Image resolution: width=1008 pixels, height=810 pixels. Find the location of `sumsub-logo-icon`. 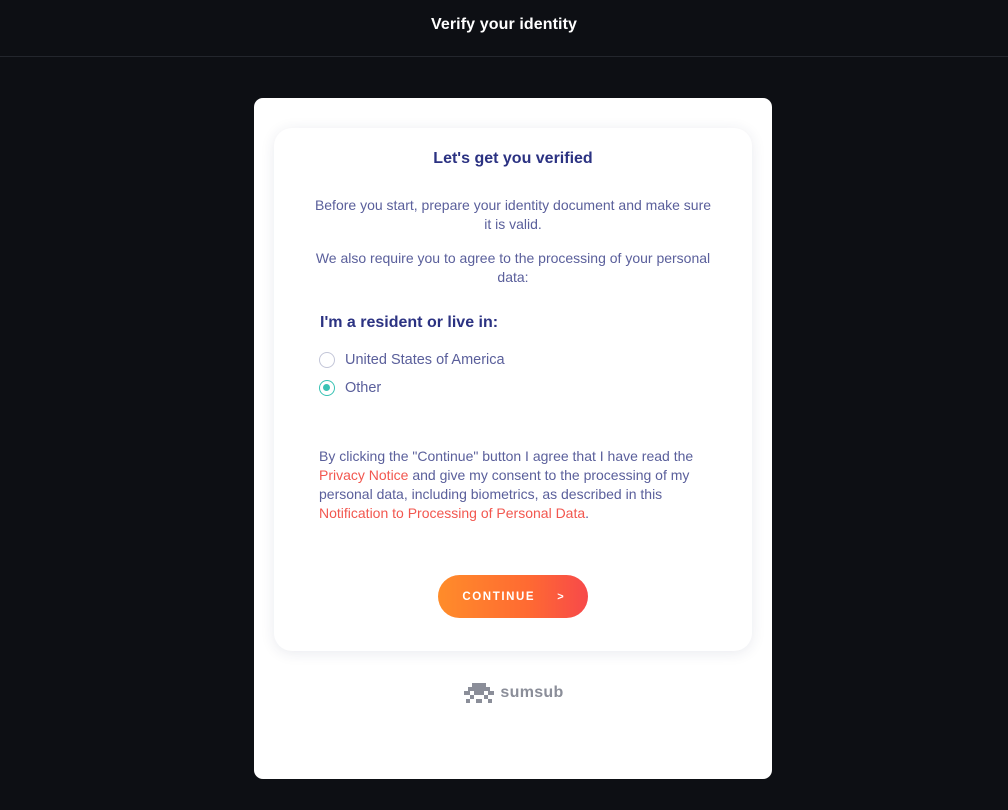

sumsub-logo-icon is located at coordinates (479, 693).